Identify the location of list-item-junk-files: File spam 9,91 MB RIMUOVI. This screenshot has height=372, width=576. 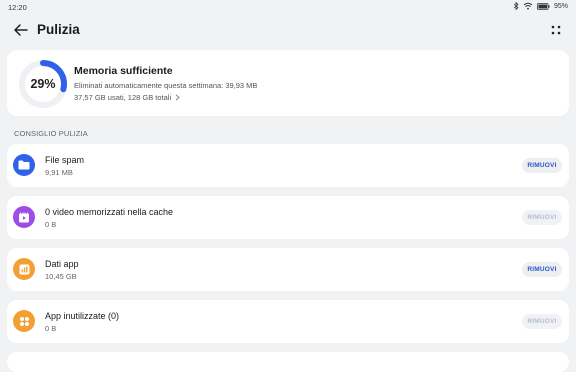
(288, 165).